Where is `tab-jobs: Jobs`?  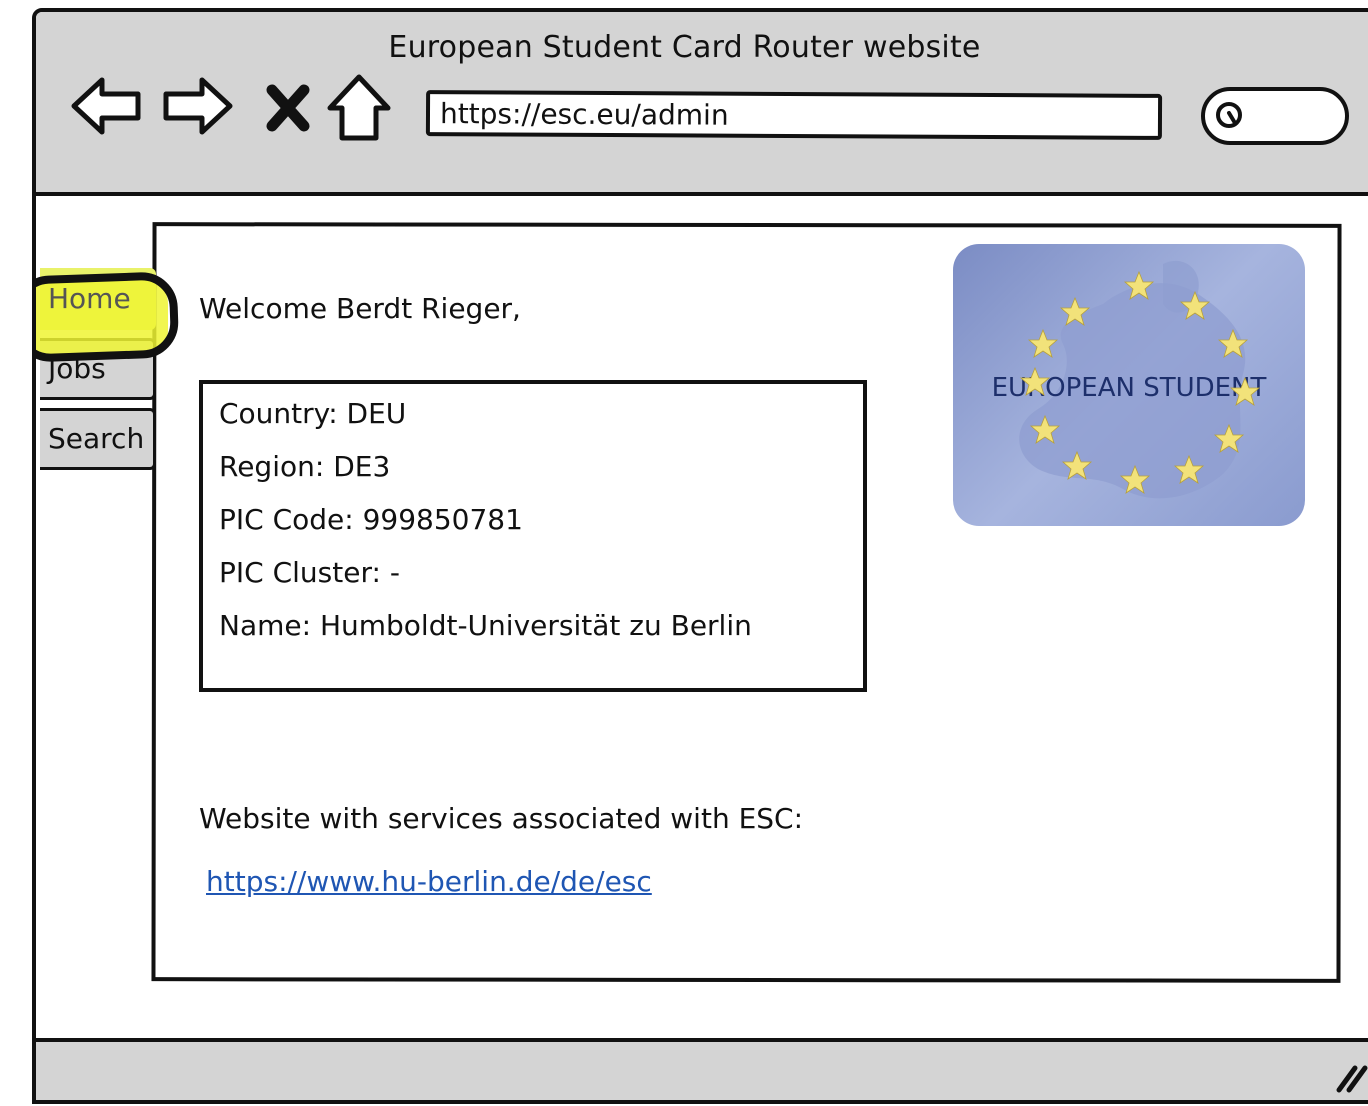
tab-jobs: Jobs is located at coordinates (98, 369).